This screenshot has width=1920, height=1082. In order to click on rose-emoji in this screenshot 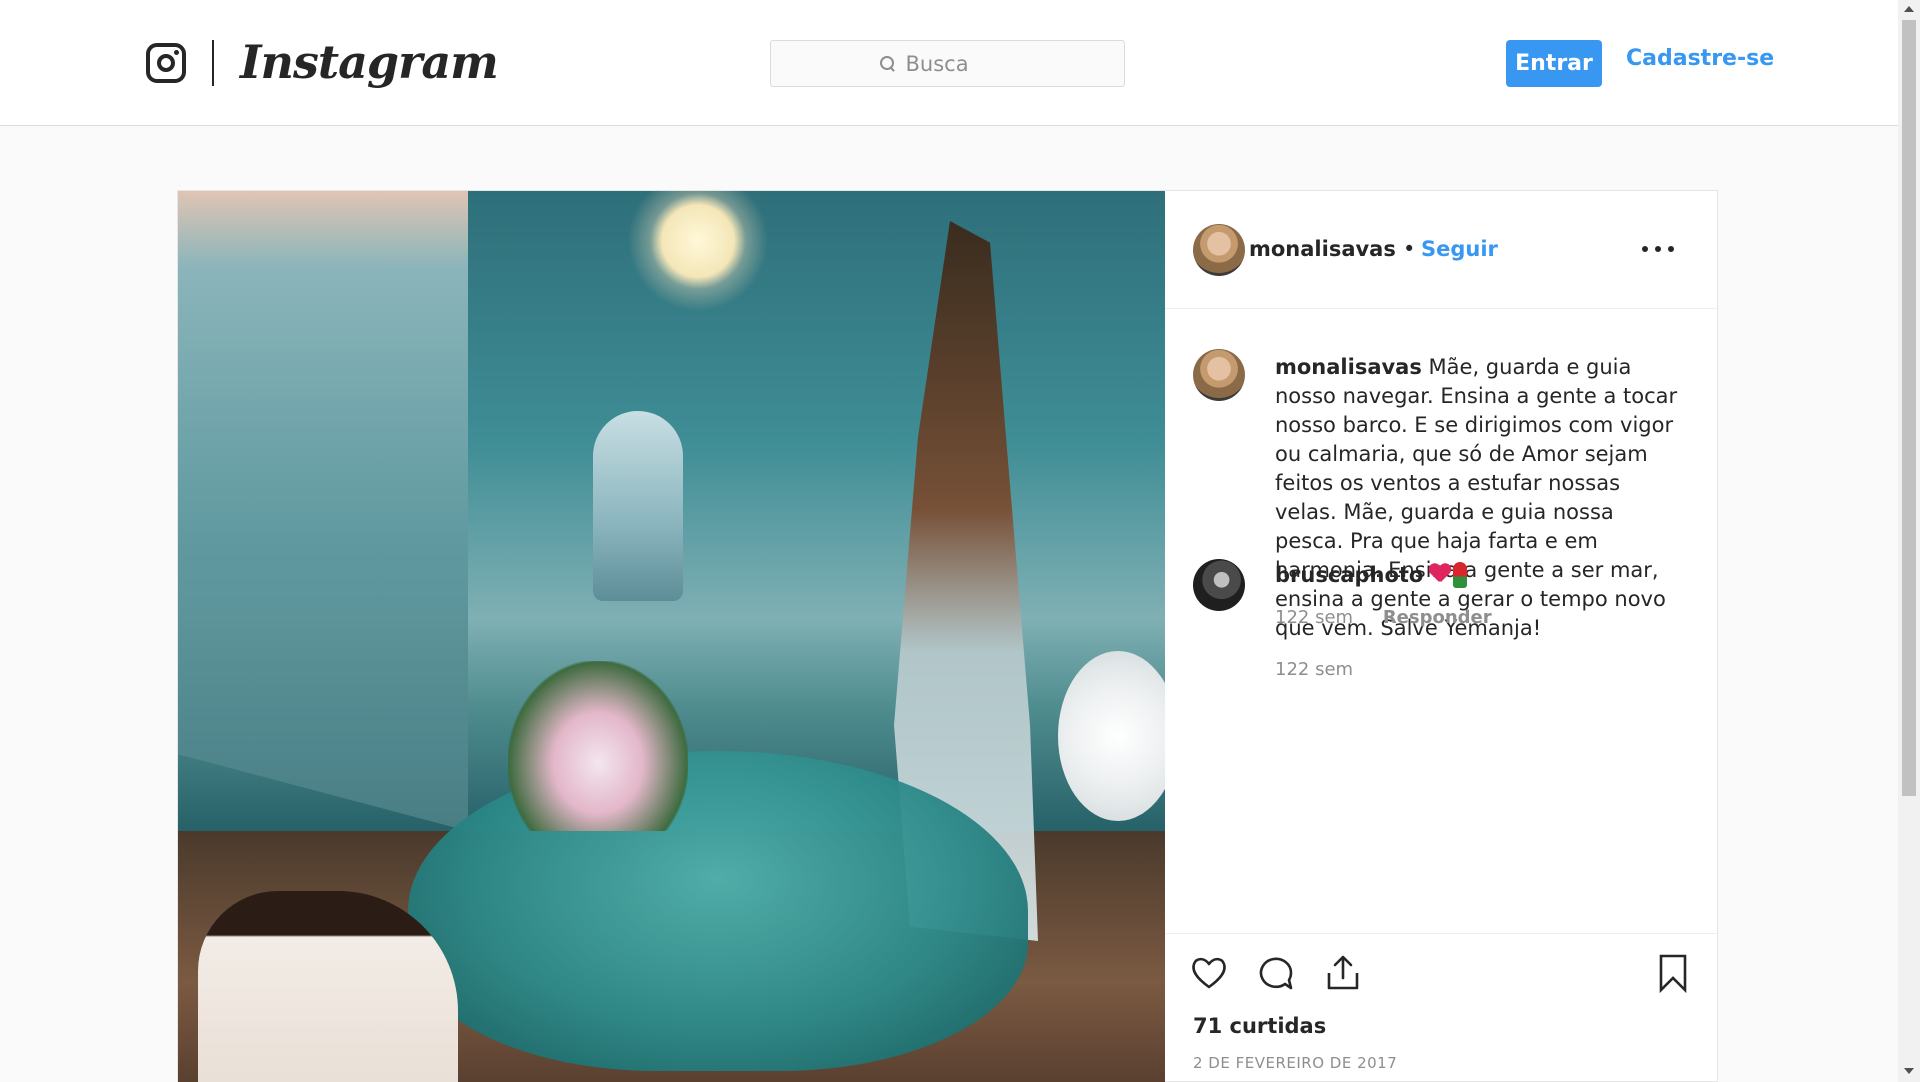, I will do `click(1460, 575)`.